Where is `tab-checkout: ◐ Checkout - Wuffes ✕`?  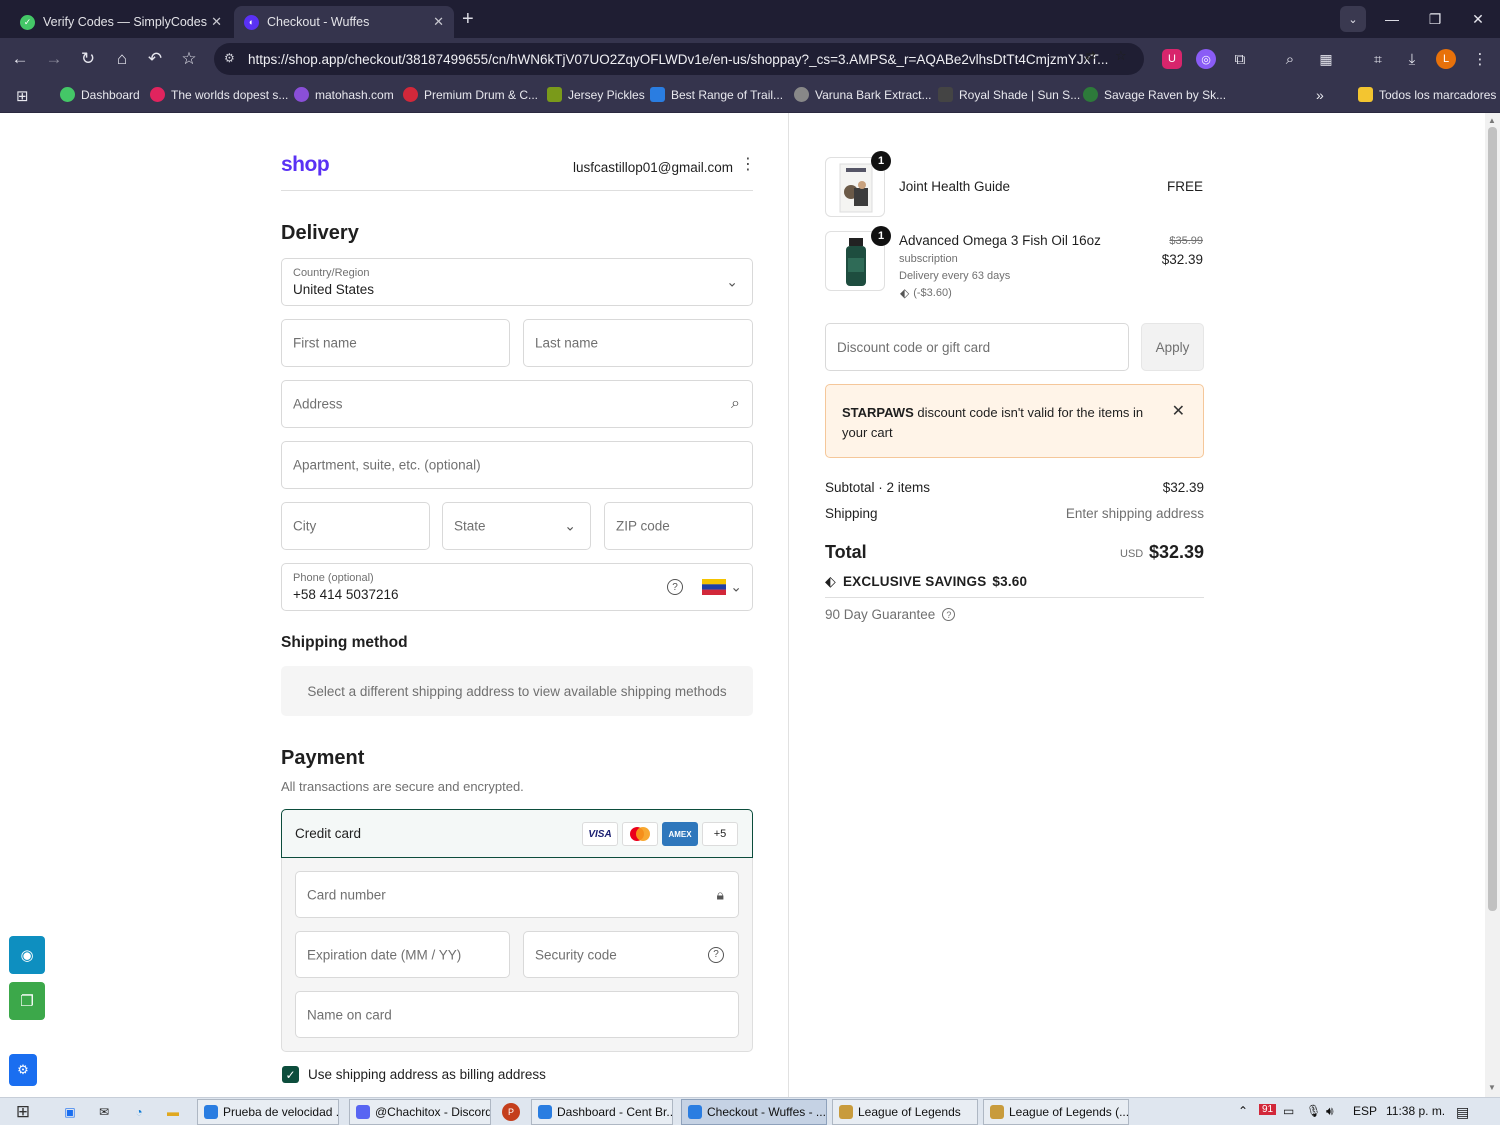
tab-checkout: ◐ Checkout - Wuffes ✕ is located at coordinates (344, 22).